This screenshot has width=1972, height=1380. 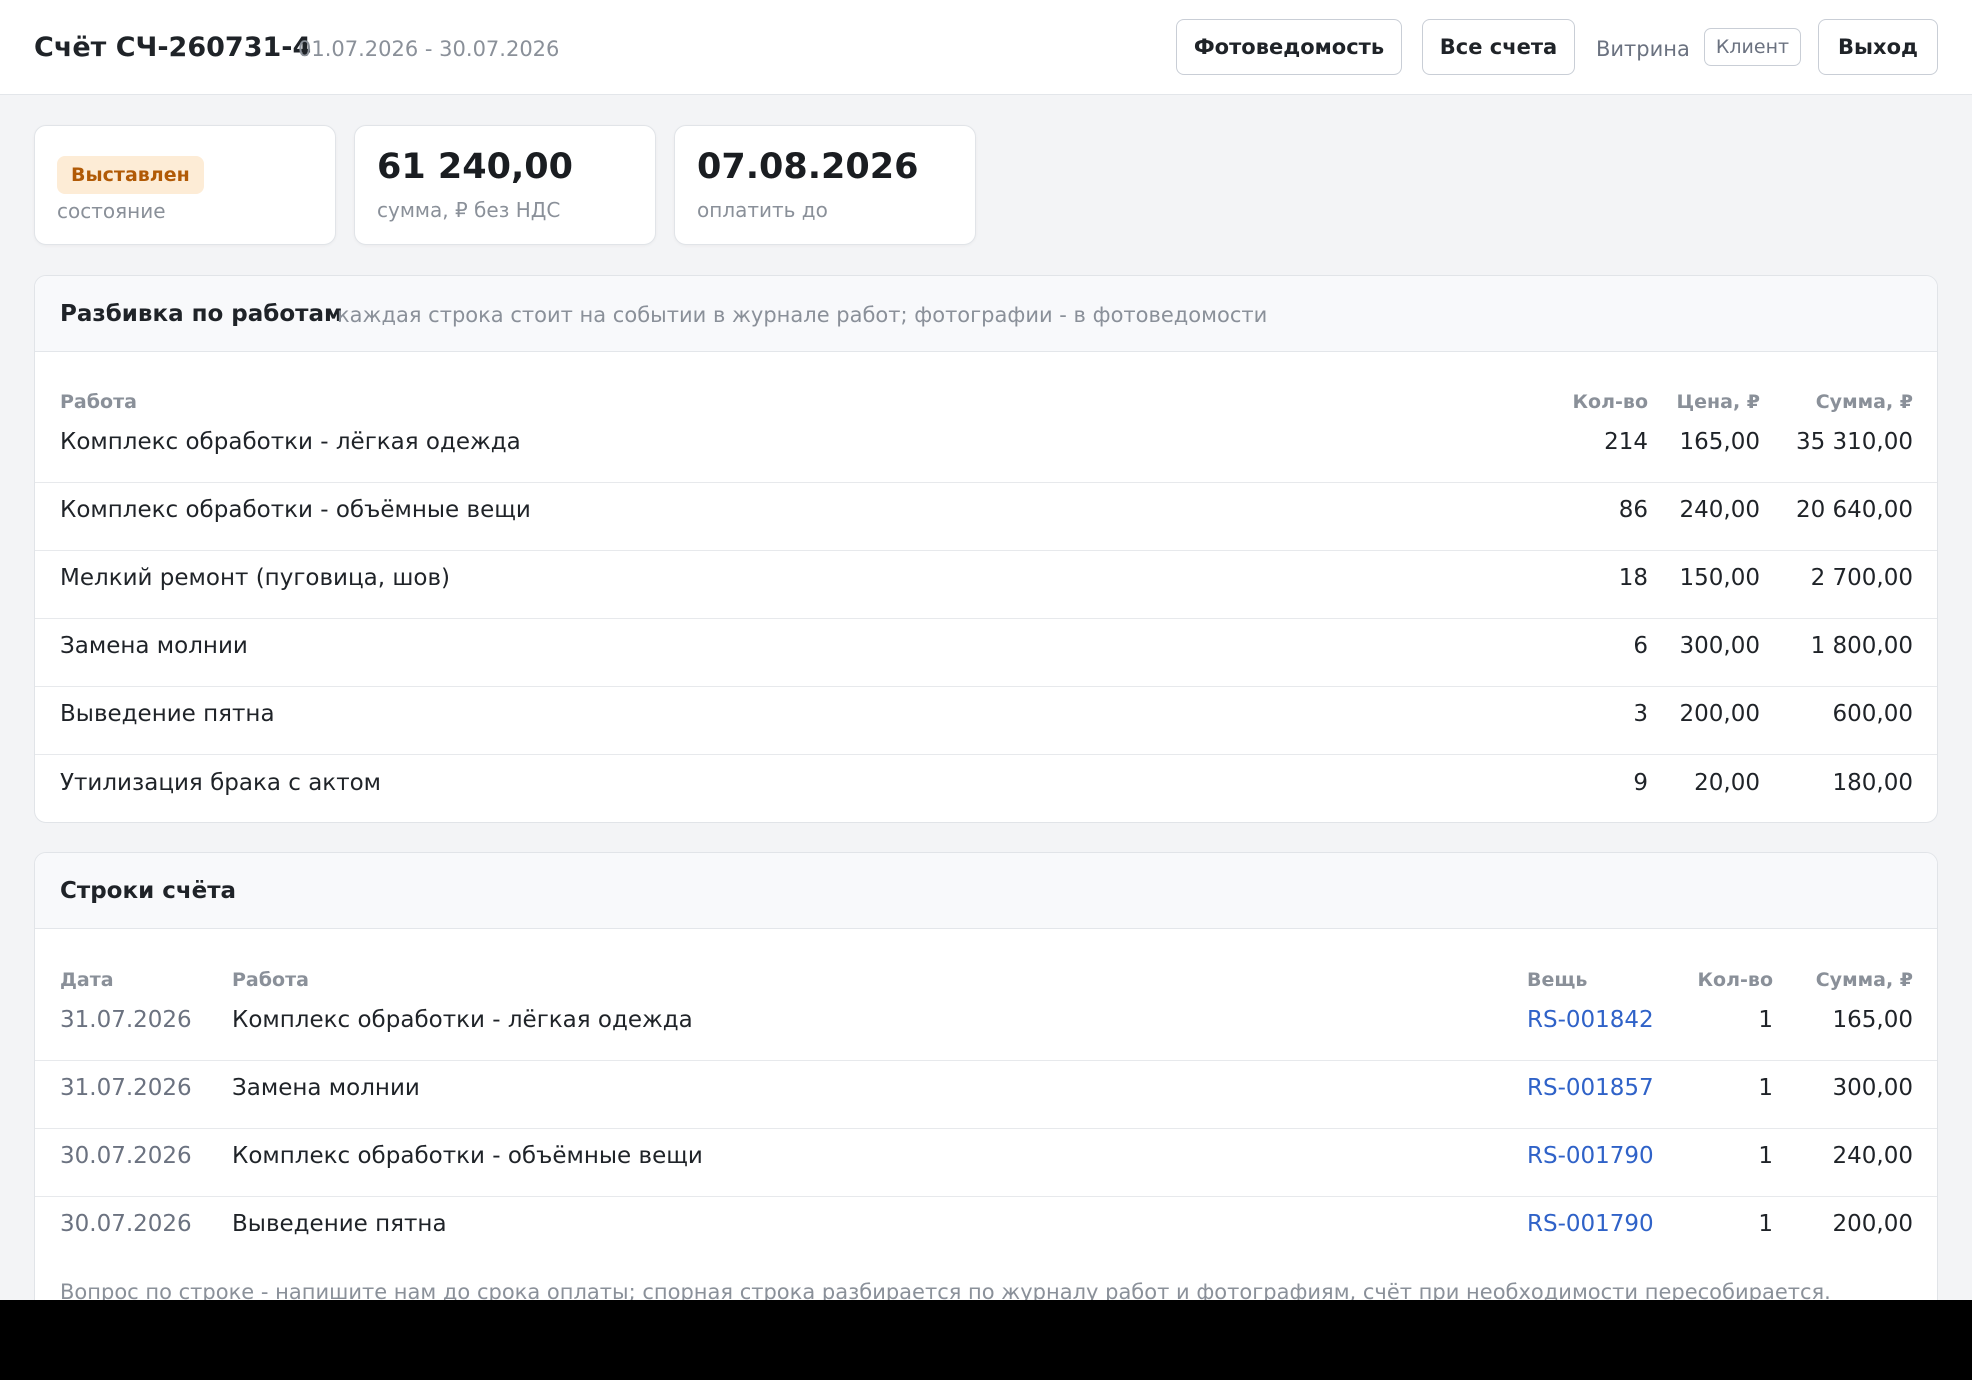 What do you see at coordinates (1719, 713) in the screenshot?
I see `work-price: 200,00` at bounding box center [1719, 713].